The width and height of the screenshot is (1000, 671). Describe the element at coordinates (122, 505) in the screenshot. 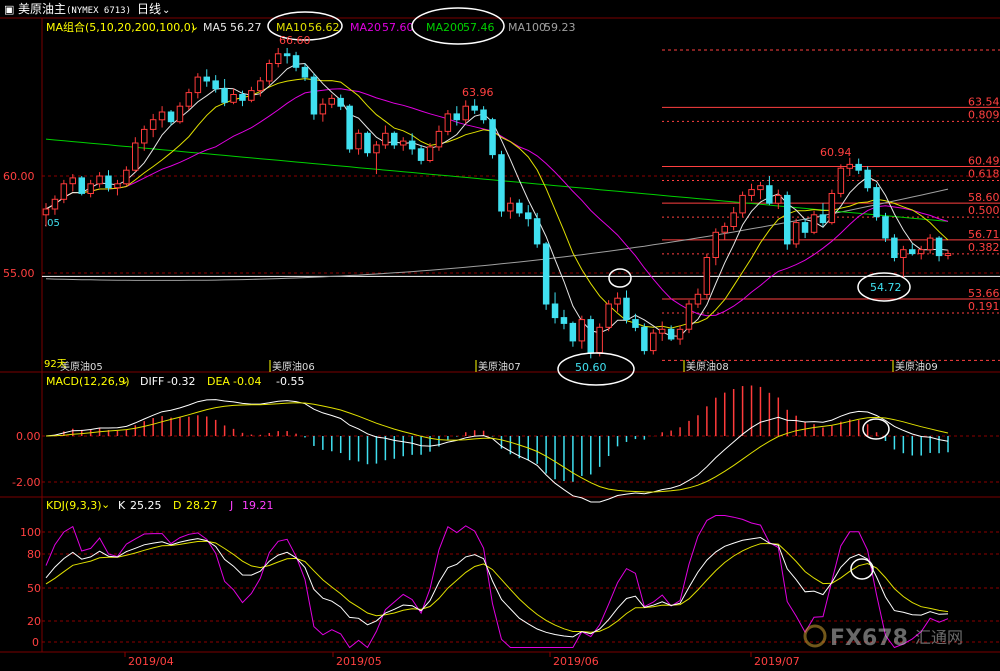

I see `k-label: K` at that location.